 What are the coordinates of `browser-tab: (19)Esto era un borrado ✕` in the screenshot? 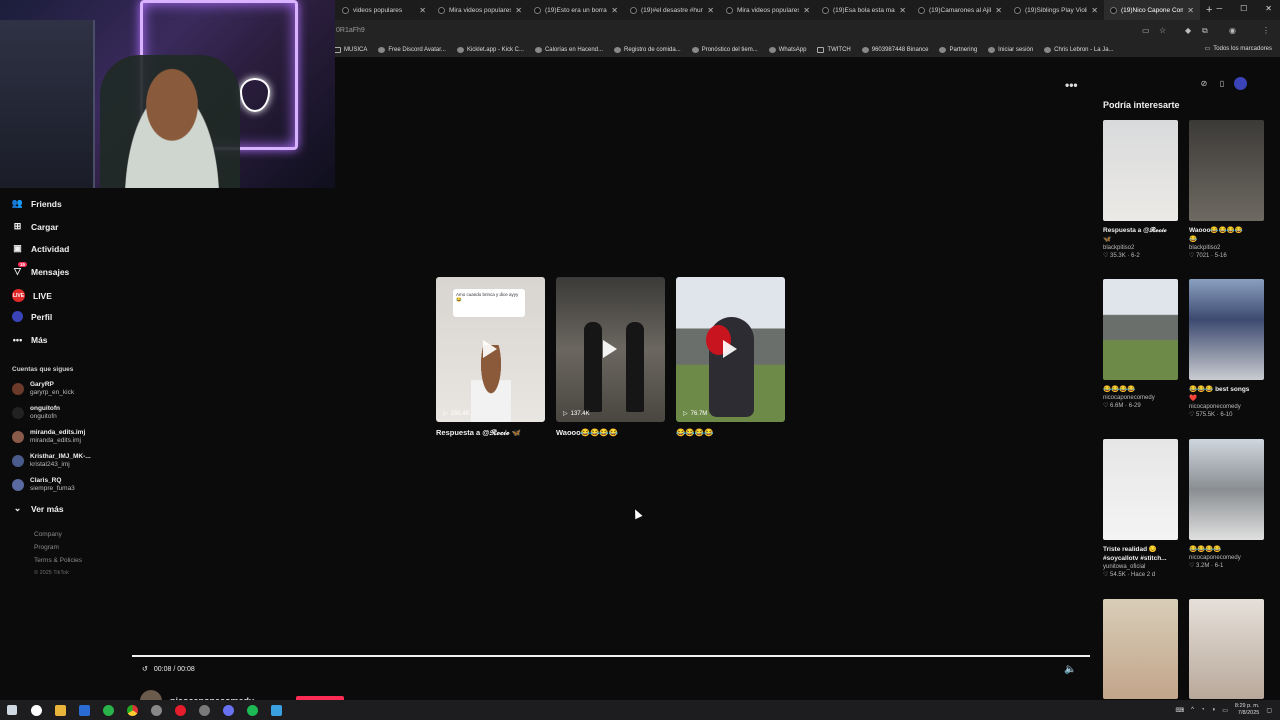 It's located at (576, 10).